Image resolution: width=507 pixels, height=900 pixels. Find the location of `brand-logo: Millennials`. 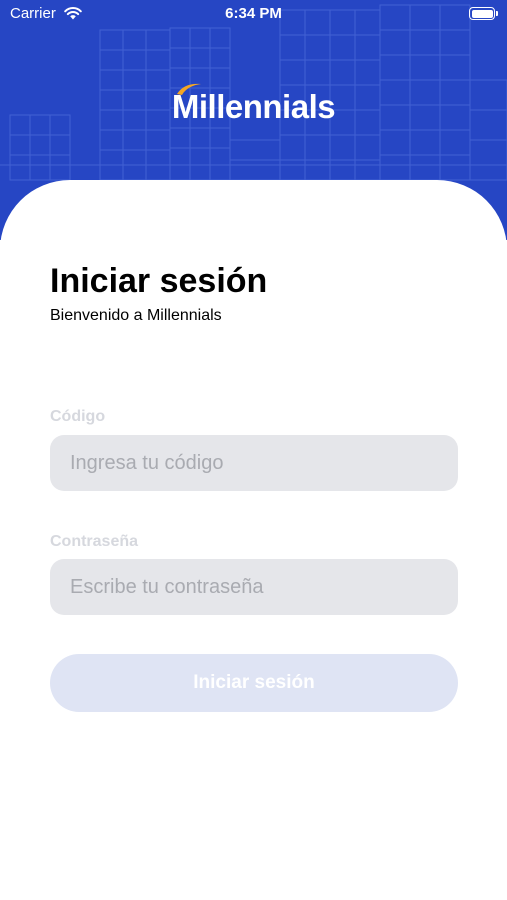

brand-logo: Millennials is located at coordinates (253, 104).